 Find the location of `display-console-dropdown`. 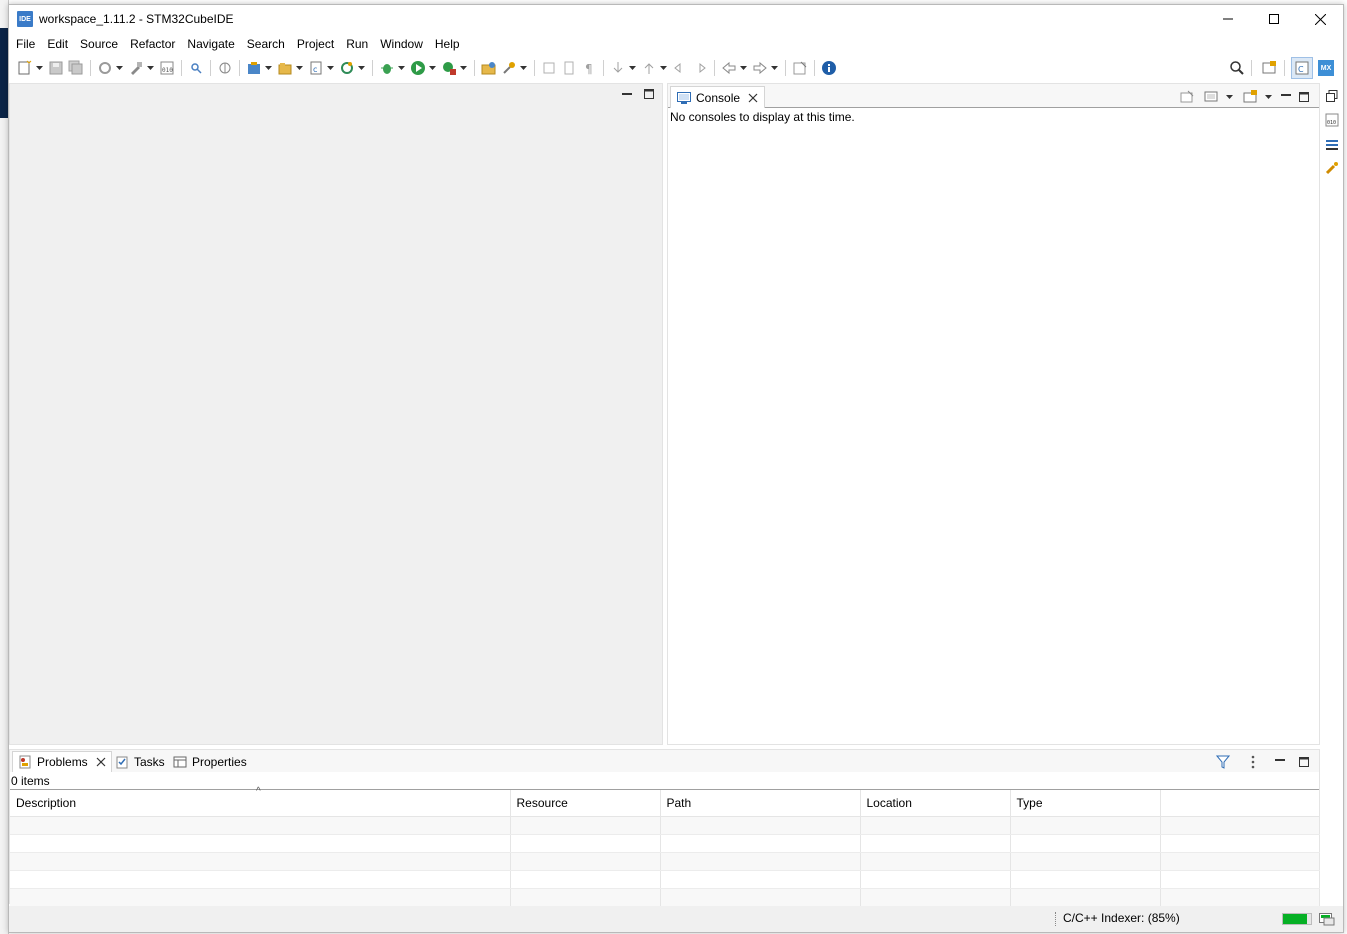

display-console-dropdown is located at coordinates (1229, 97).